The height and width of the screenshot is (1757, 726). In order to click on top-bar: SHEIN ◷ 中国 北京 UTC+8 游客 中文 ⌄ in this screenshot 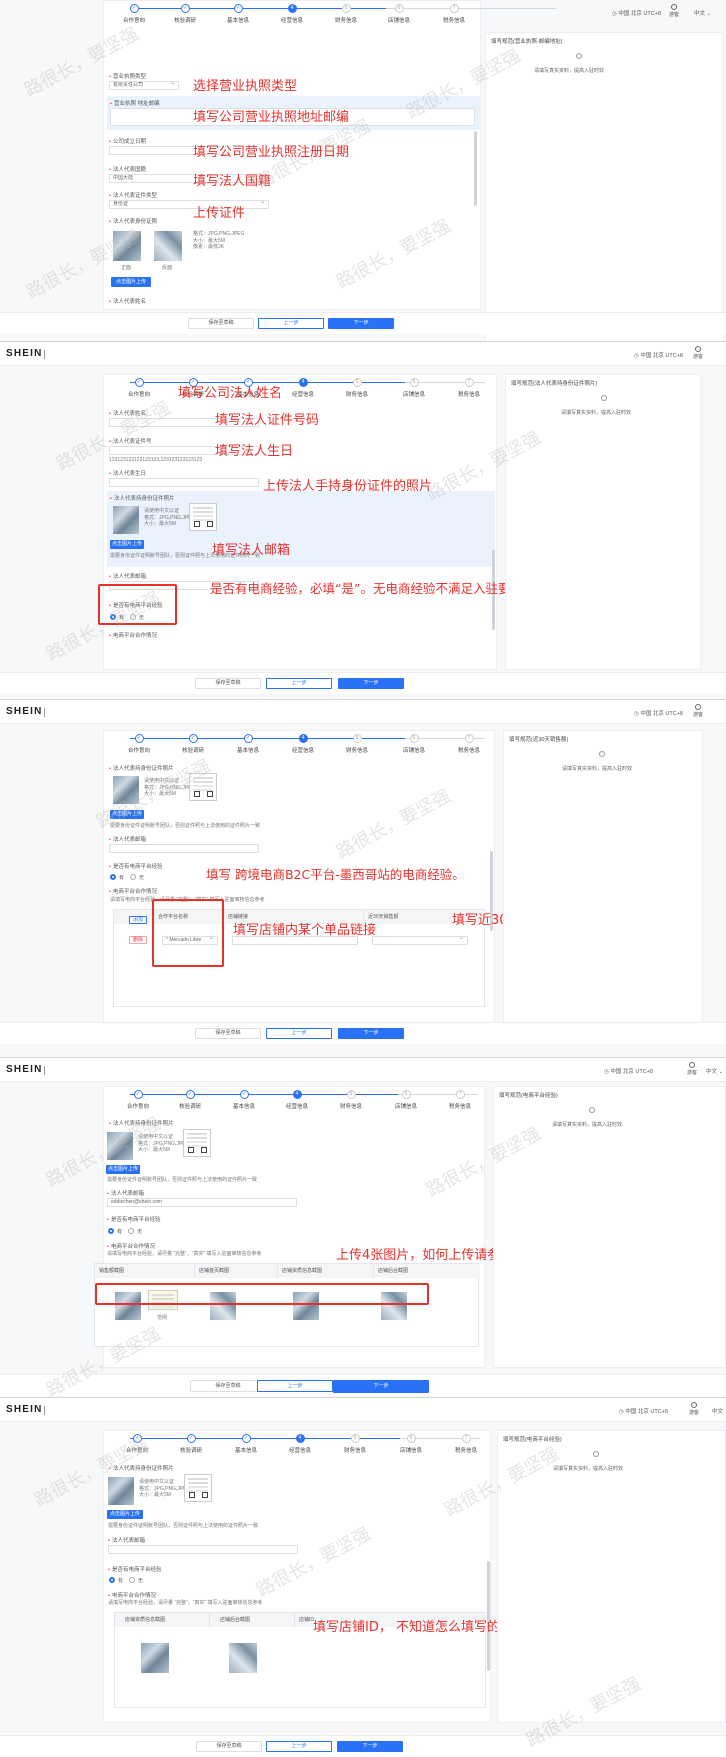, I will do `click(363, 1070)`.